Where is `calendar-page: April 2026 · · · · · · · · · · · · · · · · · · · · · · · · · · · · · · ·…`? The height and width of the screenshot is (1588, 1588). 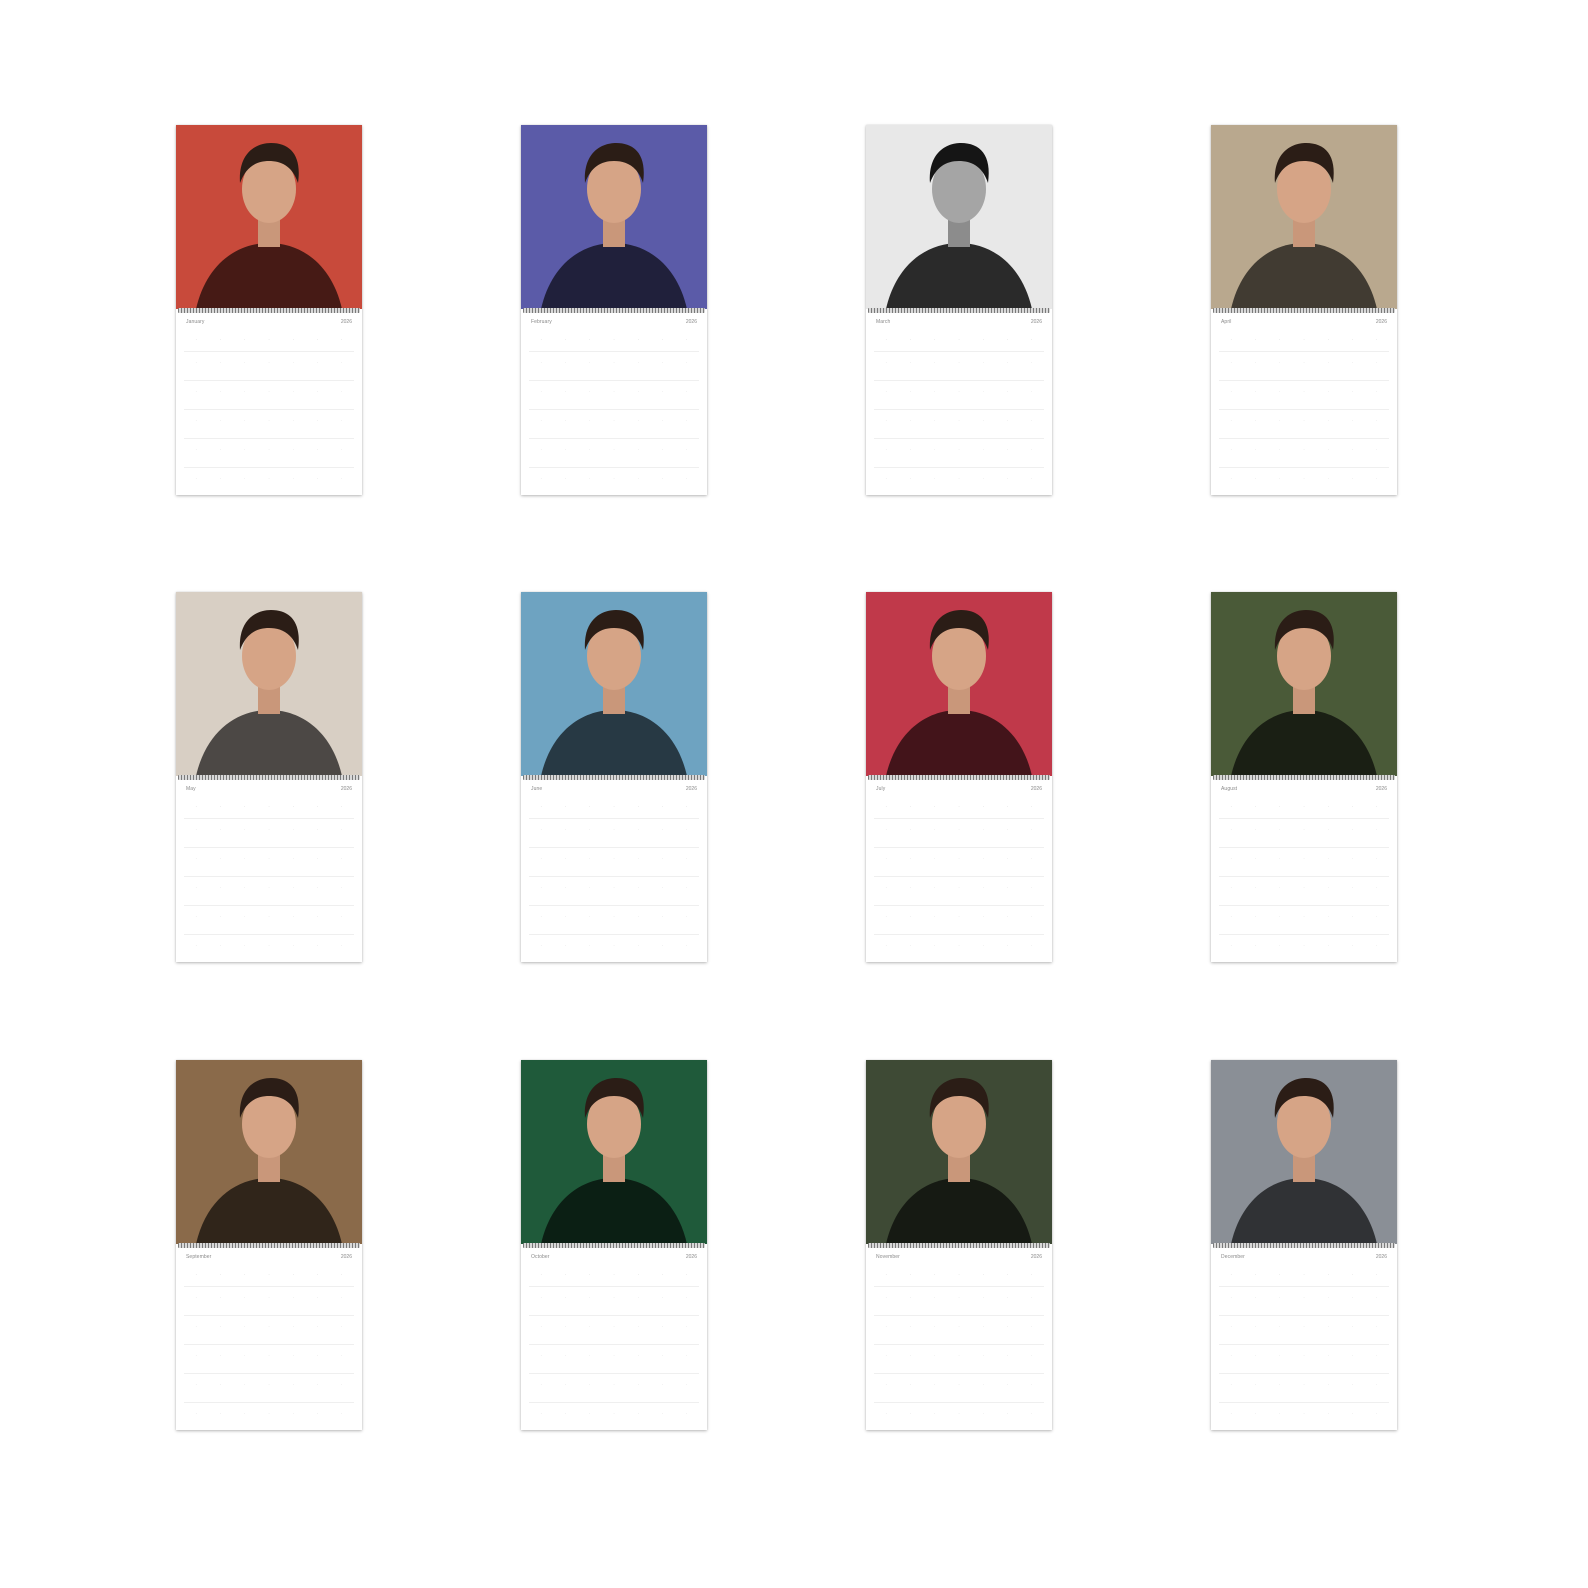
calendar-page: April 2026 · · · · · · · · · · · · · · · · · · · · · · · · · · · · · · ·… is located at coordinates (1304, 310).